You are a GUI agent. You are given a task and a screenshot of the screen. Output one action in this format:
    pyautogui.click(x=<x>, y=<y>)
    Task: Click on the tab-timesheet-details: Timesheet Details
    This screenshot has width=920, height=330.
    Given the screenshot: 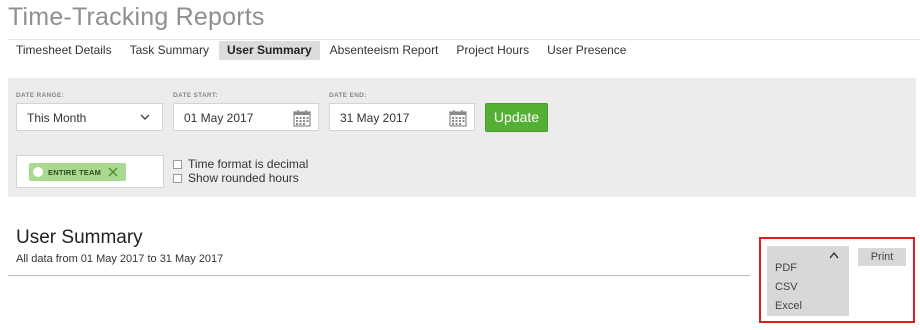 What is the action you would take?
    pyautogui.click(x=64, y=50)
    